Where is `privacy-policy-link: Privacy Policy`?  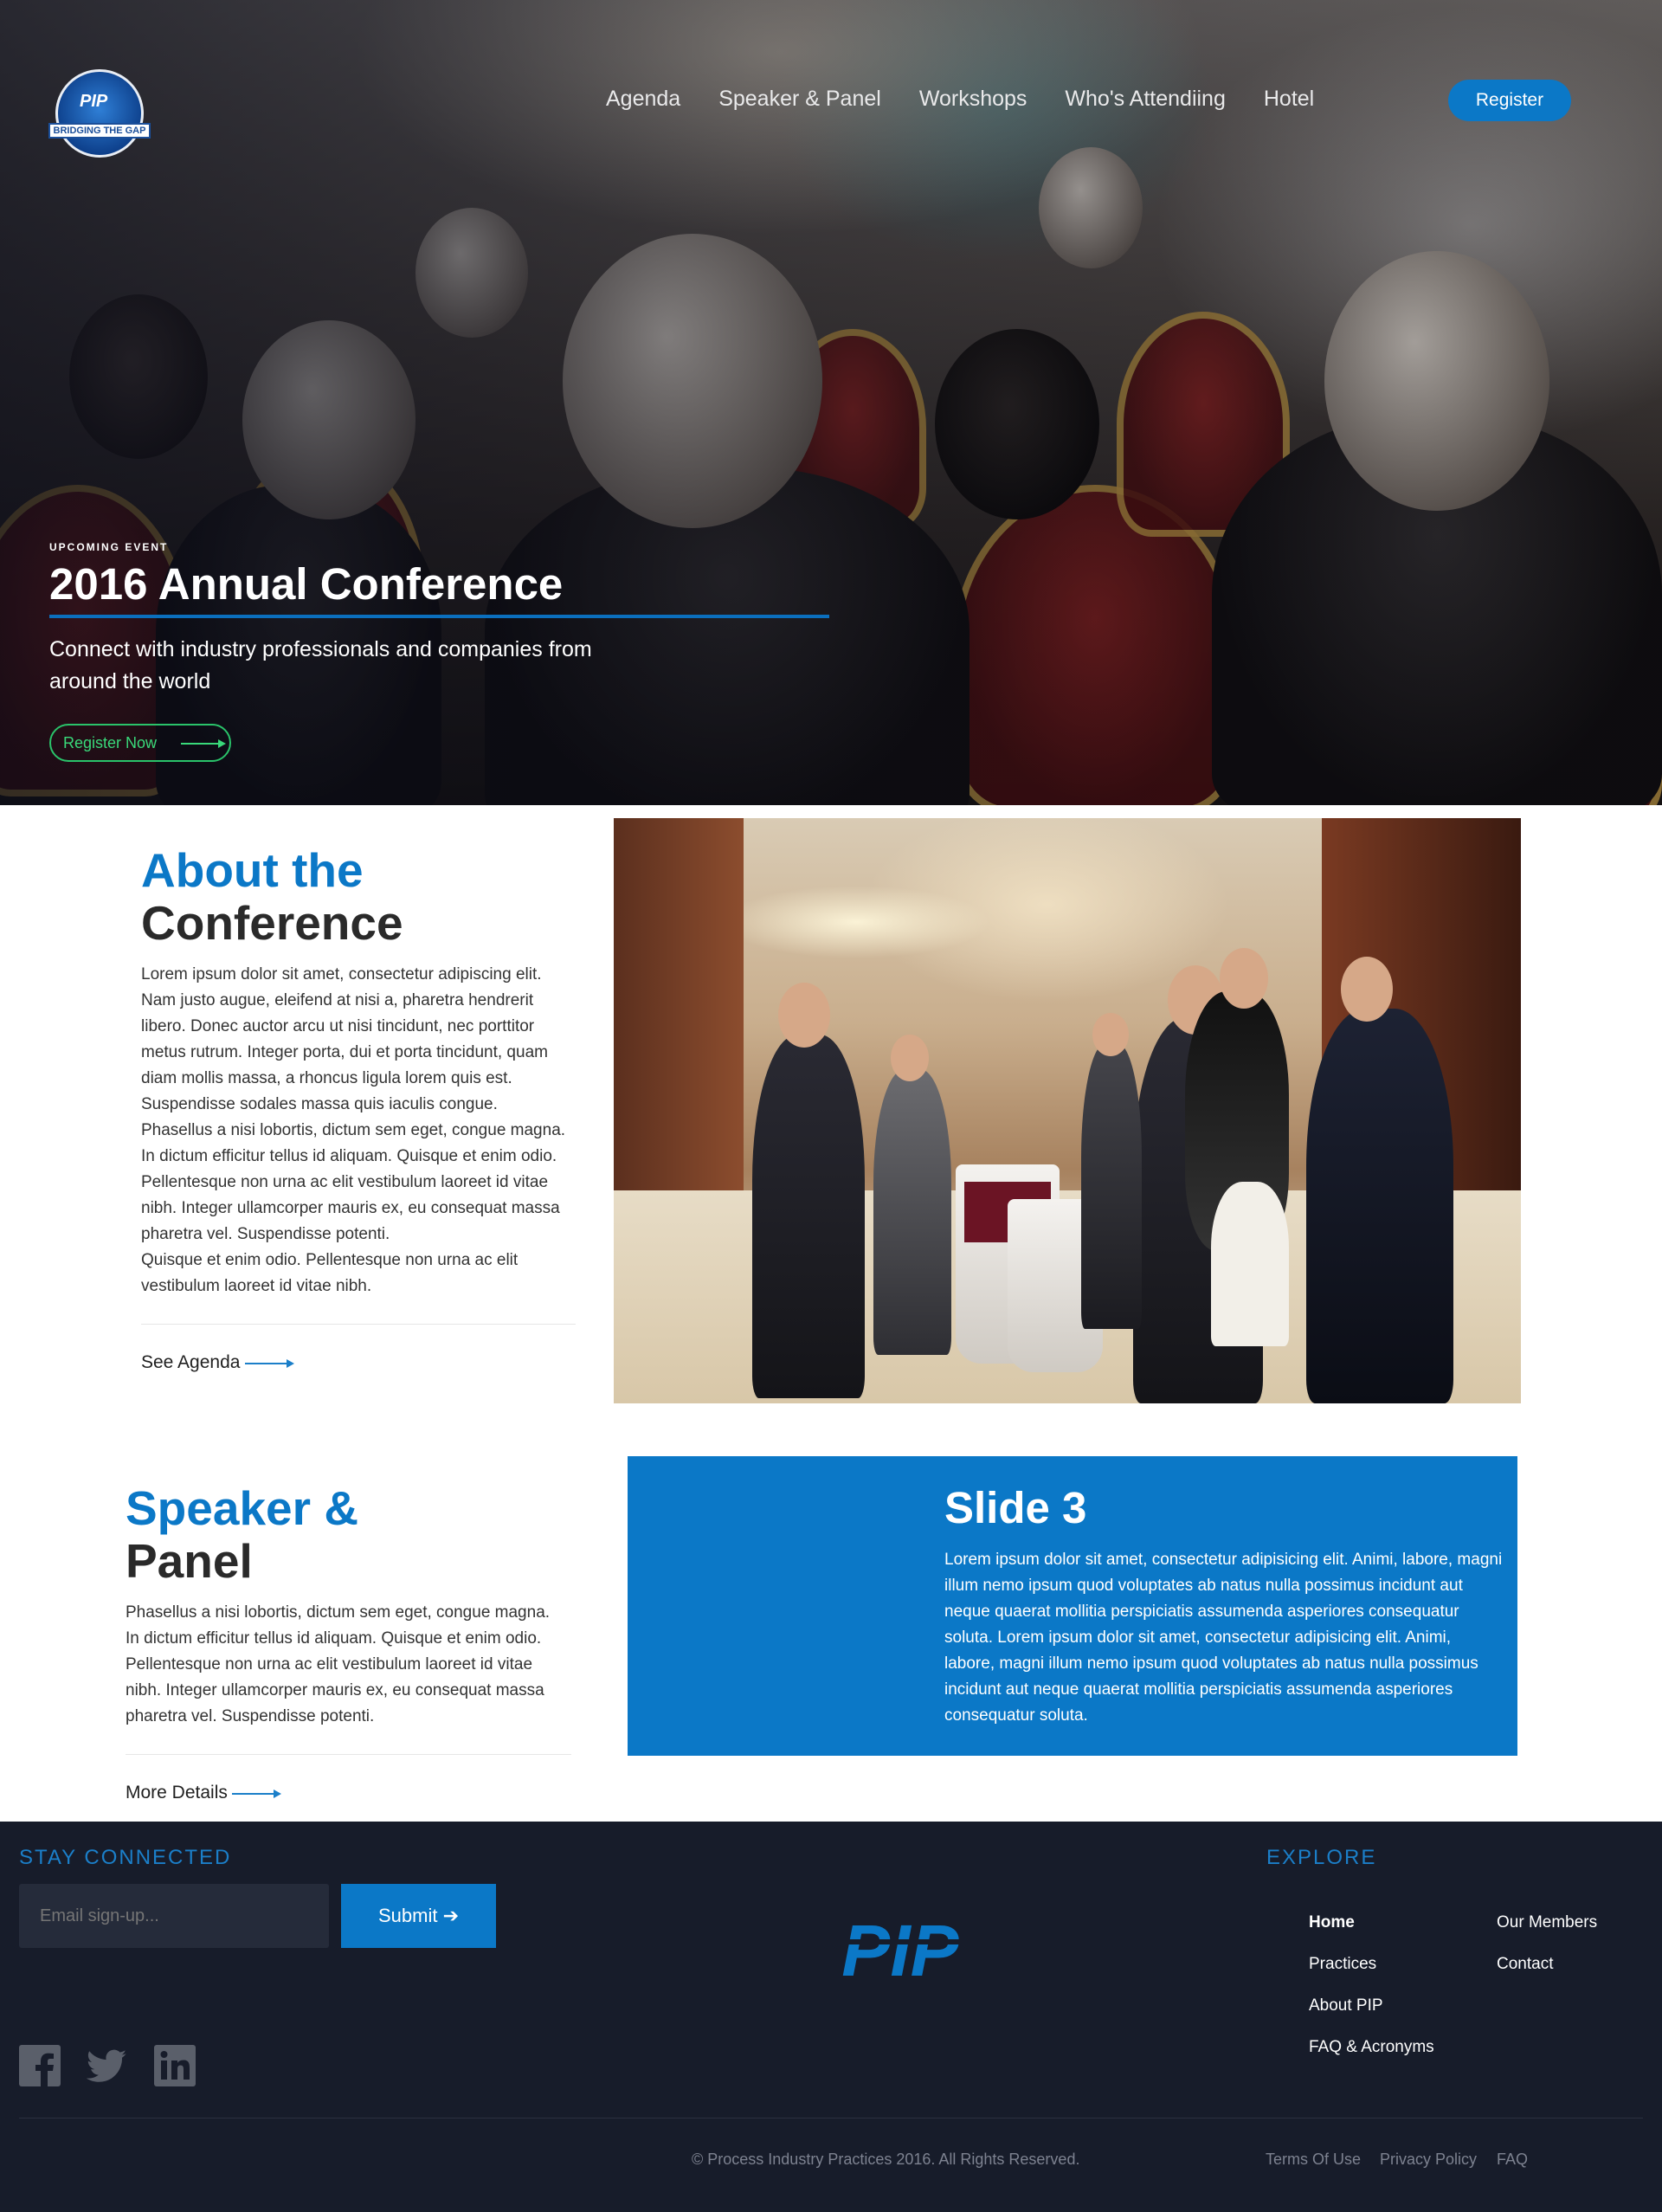 privacy-policy-link: Privacy Policy is located at coordinates (1428, 2160).